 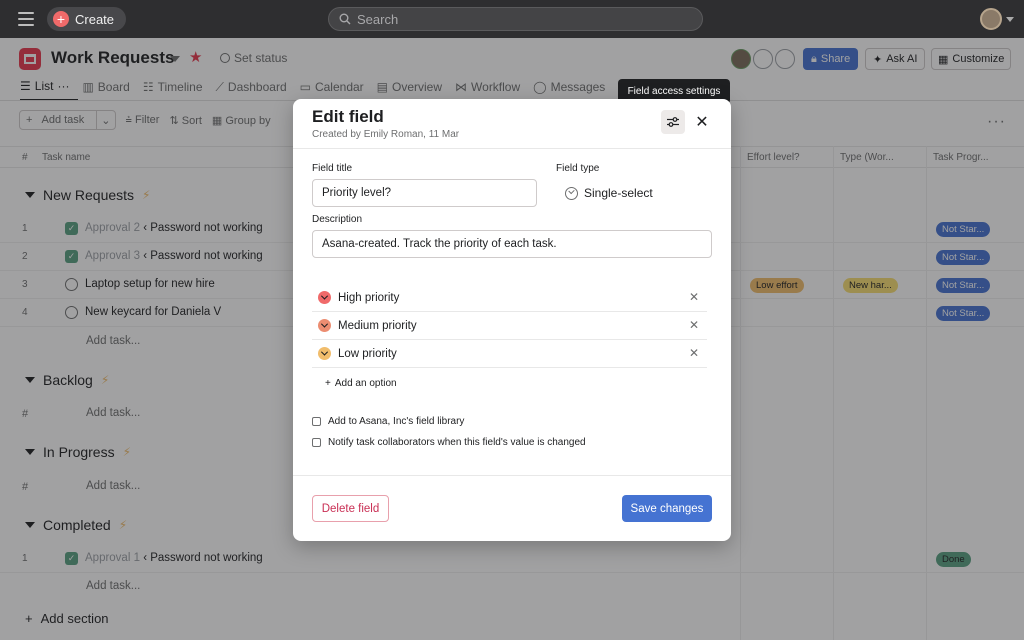 I want to click on option-label: Low priority, so click(x=367, y=354).